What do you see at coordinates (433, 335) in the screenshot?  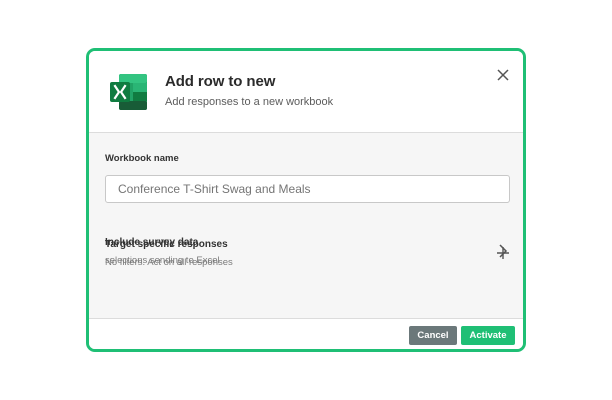 I see `cancel-button: Cancel` at bounding box center [433, 335].